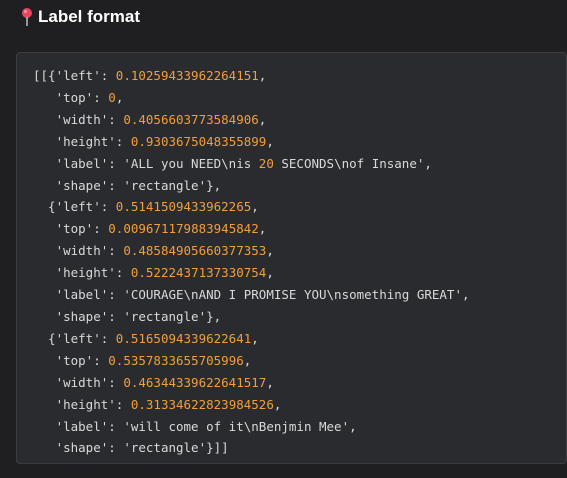 The height and width of the screenshot is (478, 567). I want to click on code-number-token: 0.5357833655705996, so click(176, 360).